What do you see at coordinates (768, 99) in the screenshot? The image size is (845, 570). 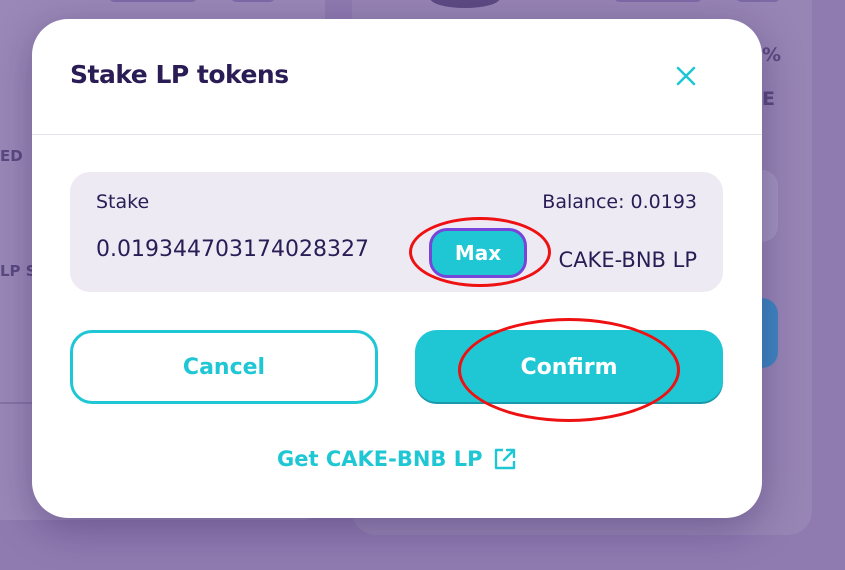 I see `background-label: E` at bounding box center [768, 99].